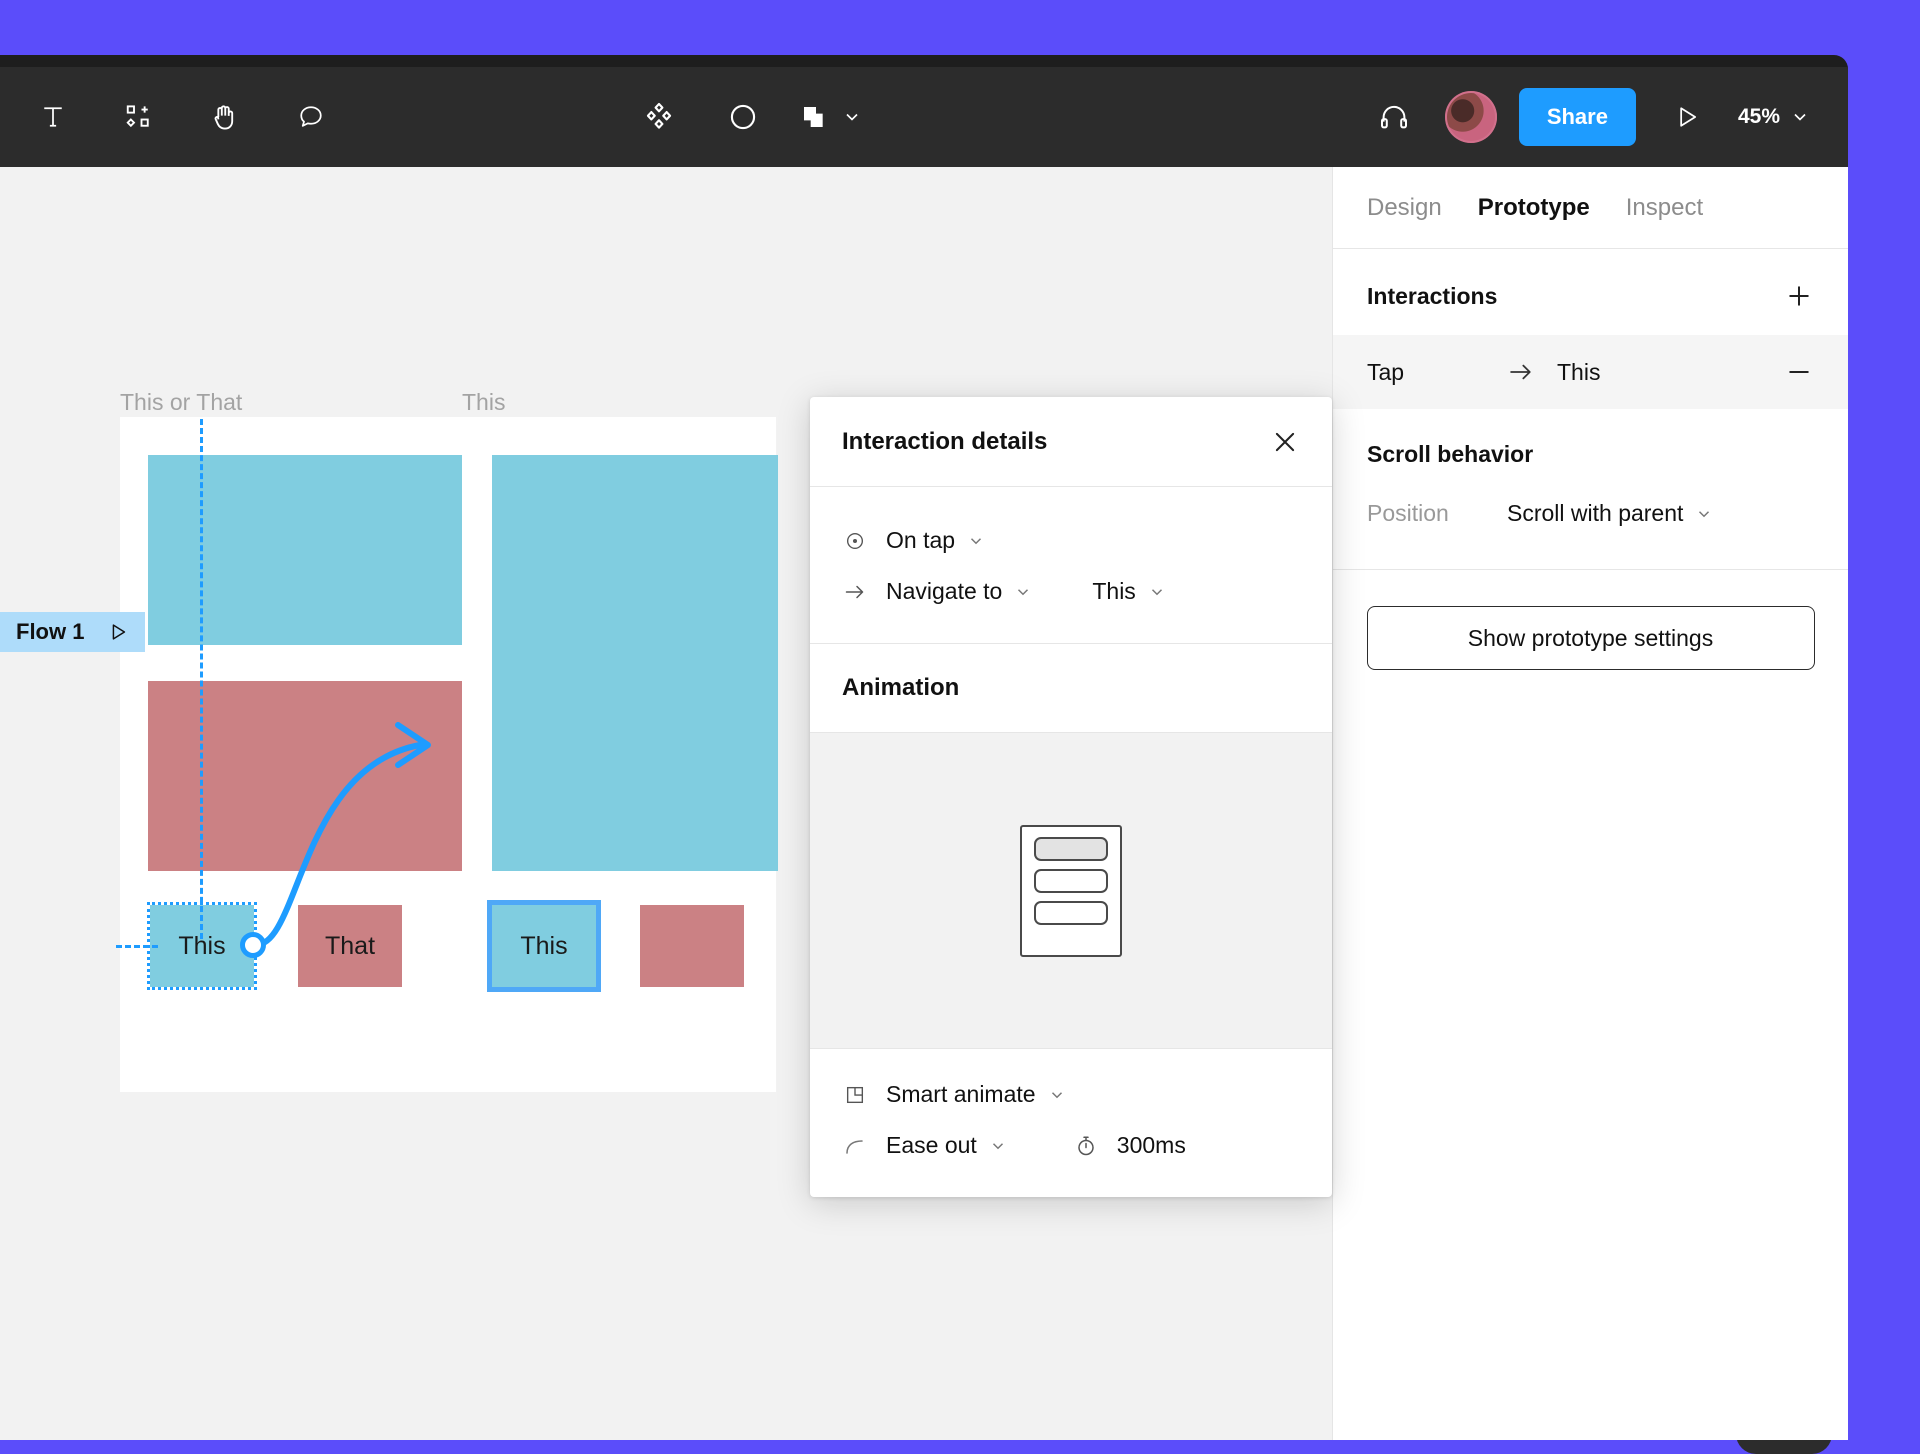 The height and width of the screenshot is (1454, 1920). What do you see at coordinates (137, 946) in the screenshot?
I see `smart-guide-horizontal` at bounding box center [137, 946].